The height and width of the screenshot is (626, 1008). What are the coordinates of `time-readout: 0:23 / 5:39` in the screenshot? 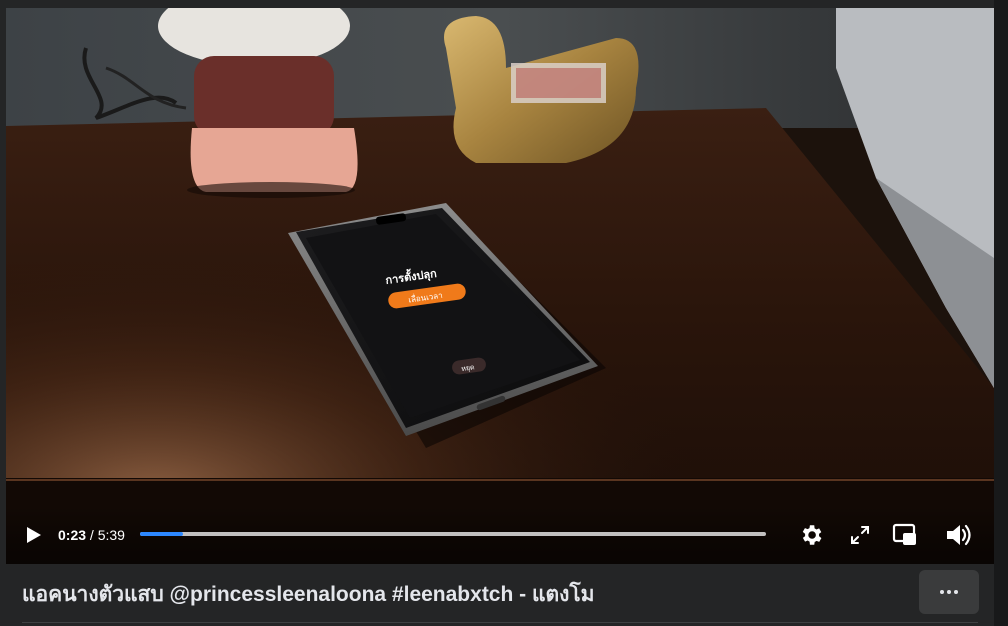 It's located at (91, 535).